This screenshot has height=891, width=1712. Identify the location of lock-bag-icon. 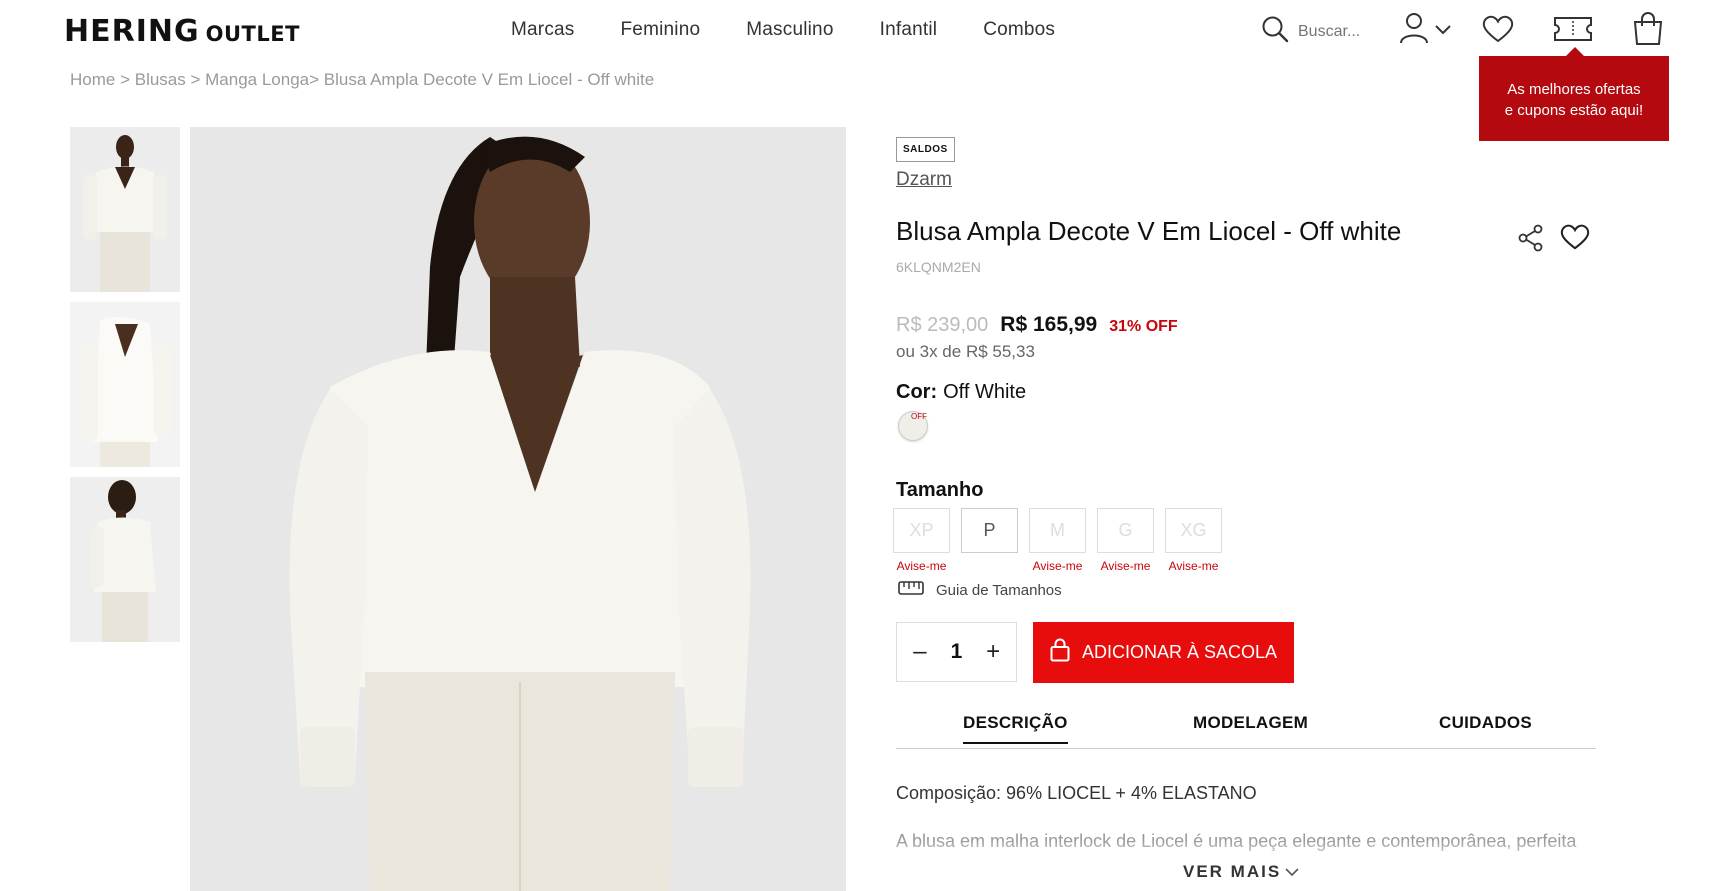
(1060, 652).